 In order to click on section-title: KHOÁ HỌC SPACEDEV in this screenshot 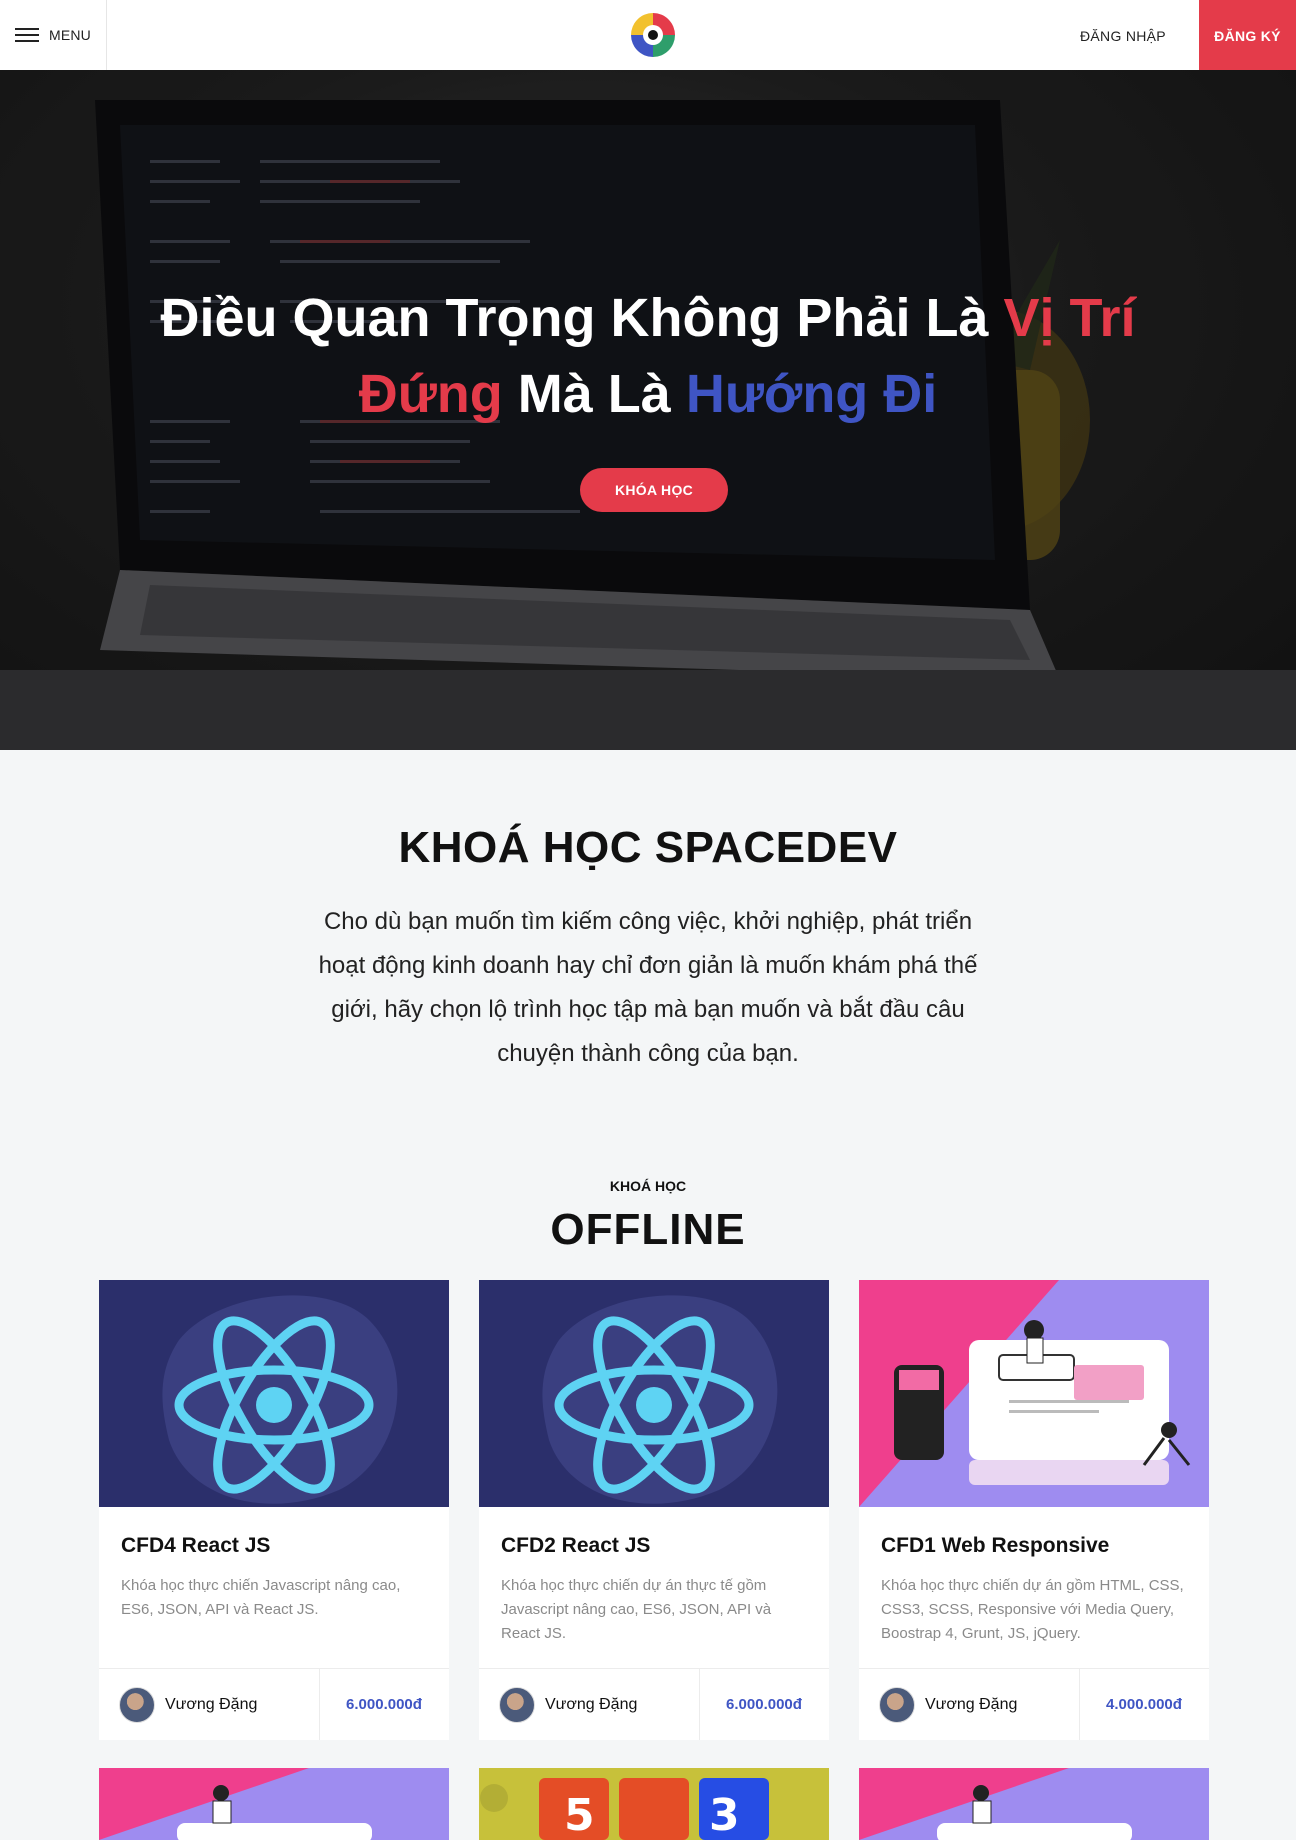, I will do `click(648, 847)`.